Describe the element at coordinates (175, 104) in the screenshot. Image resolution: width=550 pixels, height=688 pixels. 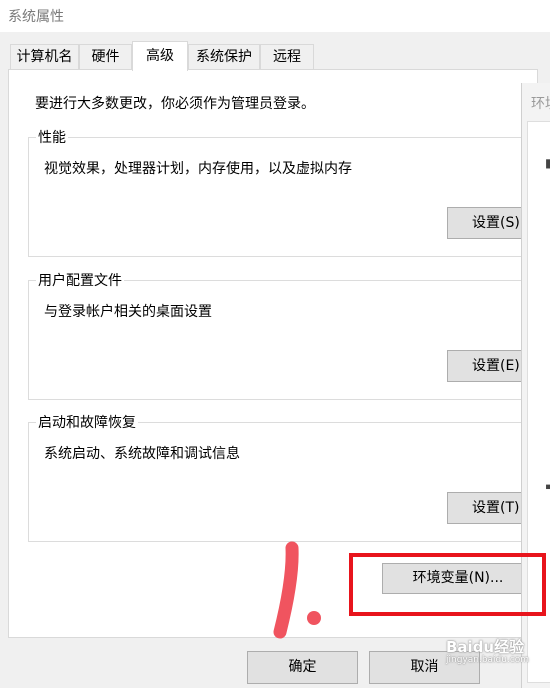
I see `admin-notice: 要进行大多数更改，你必须作为管理员登录。` at that location.